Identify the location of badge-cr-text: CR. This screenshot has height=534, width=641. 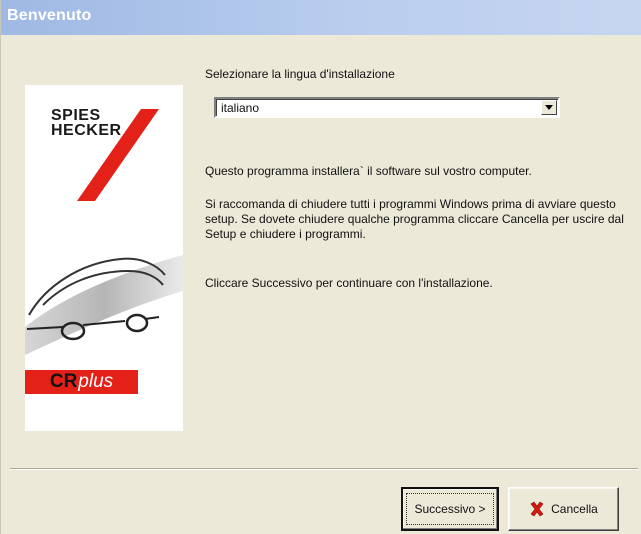
(63, 381).